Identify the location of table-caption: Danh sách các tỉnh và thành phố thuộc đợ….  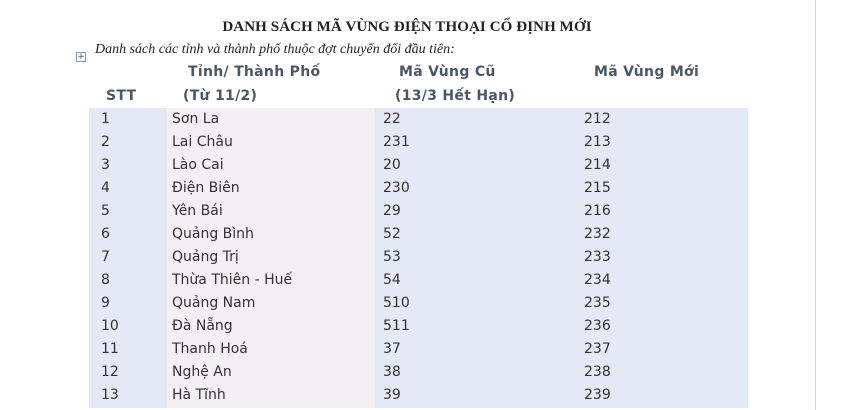
(275, 49).